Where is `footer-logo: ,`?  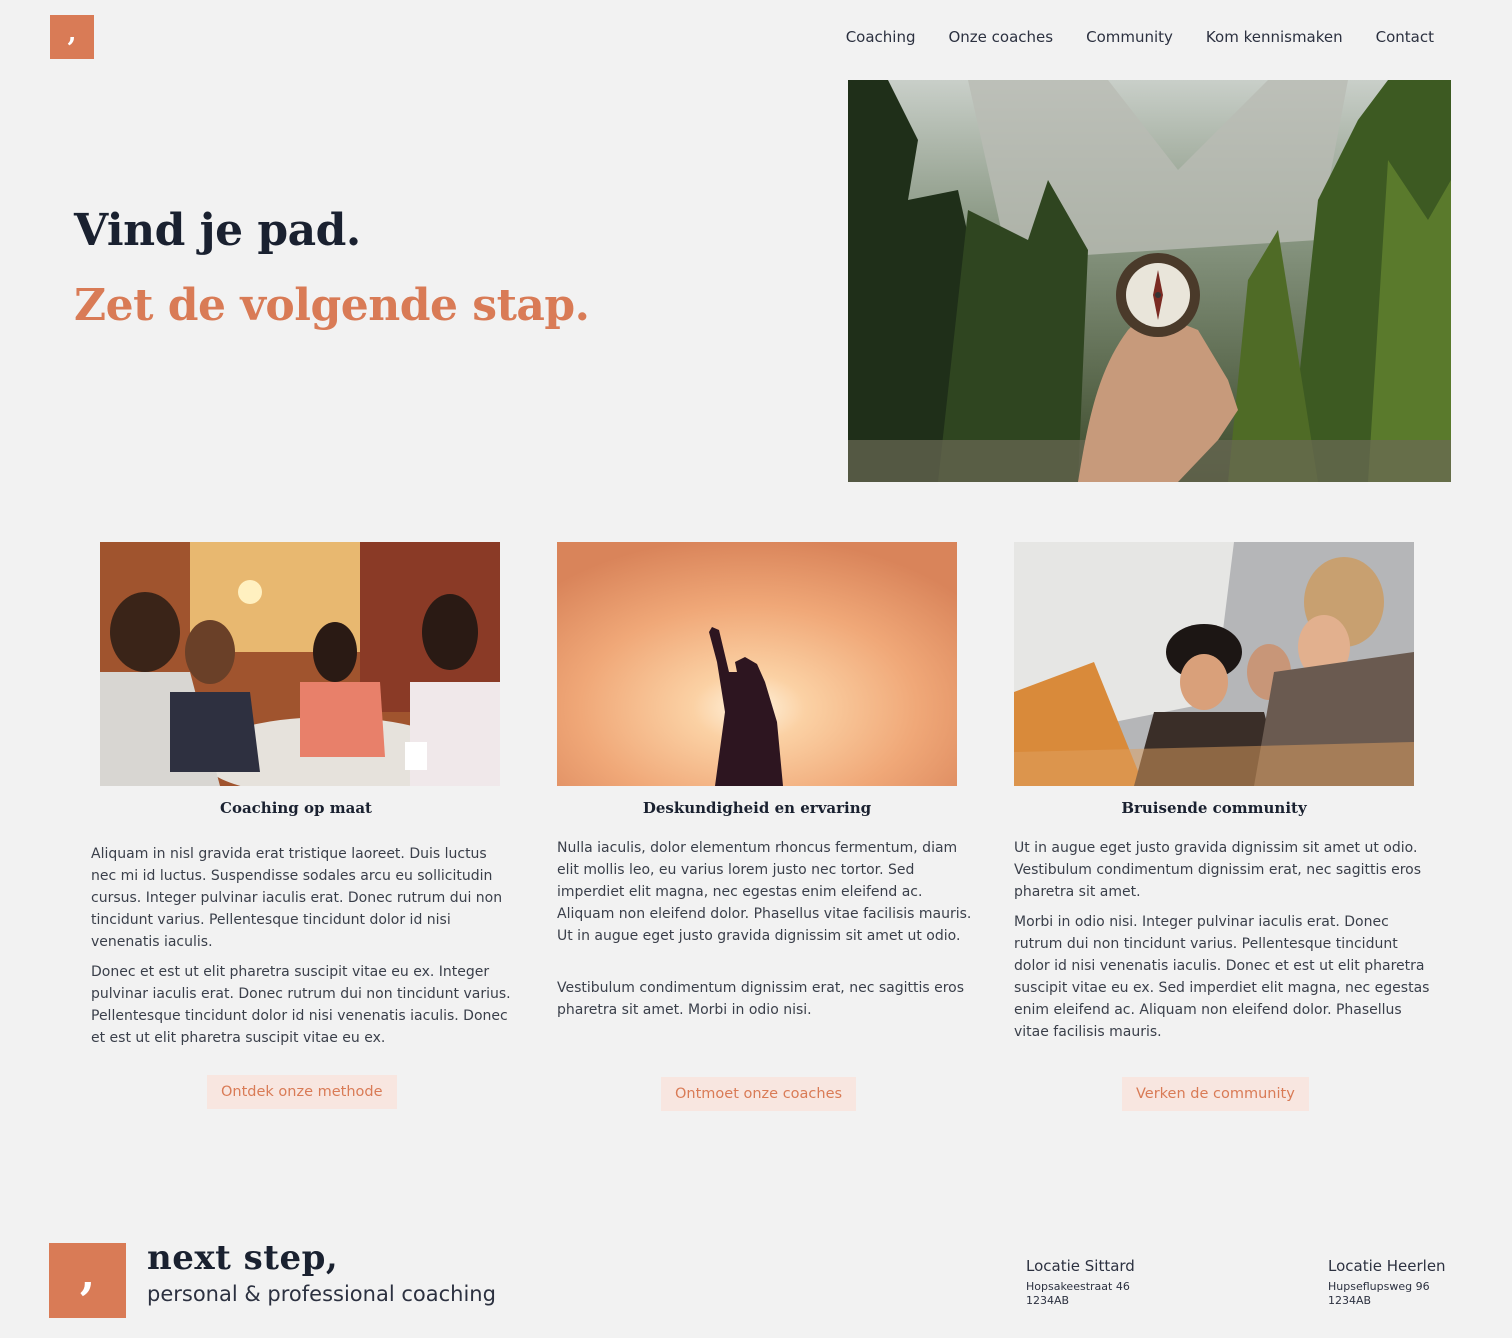 footer-logo: , is located at coordinates (87, 1280).